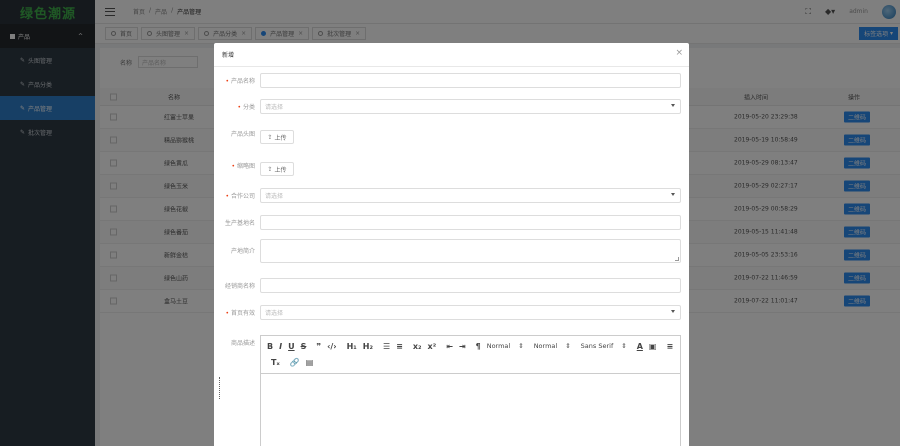 This screenshot has height=446, width=900. What do you see at coordinates (679, 53) in the screenshot?
I see `close-icon: ×` at bounding box center [679, 53].